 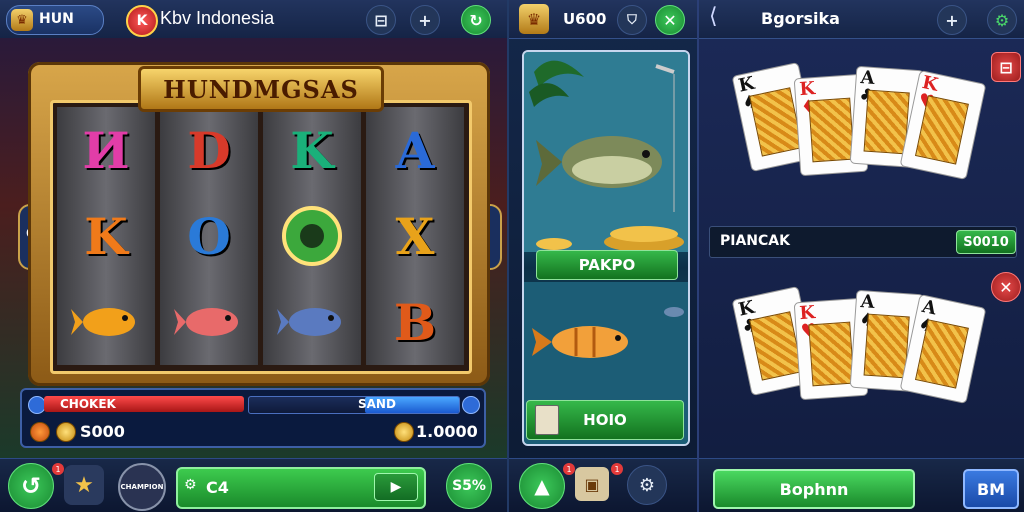 What do you see at coordinates (301, 488) in the screenshot?
I see `bet-field: ⚙ C4 ▶` at bounding box center [301, 488].